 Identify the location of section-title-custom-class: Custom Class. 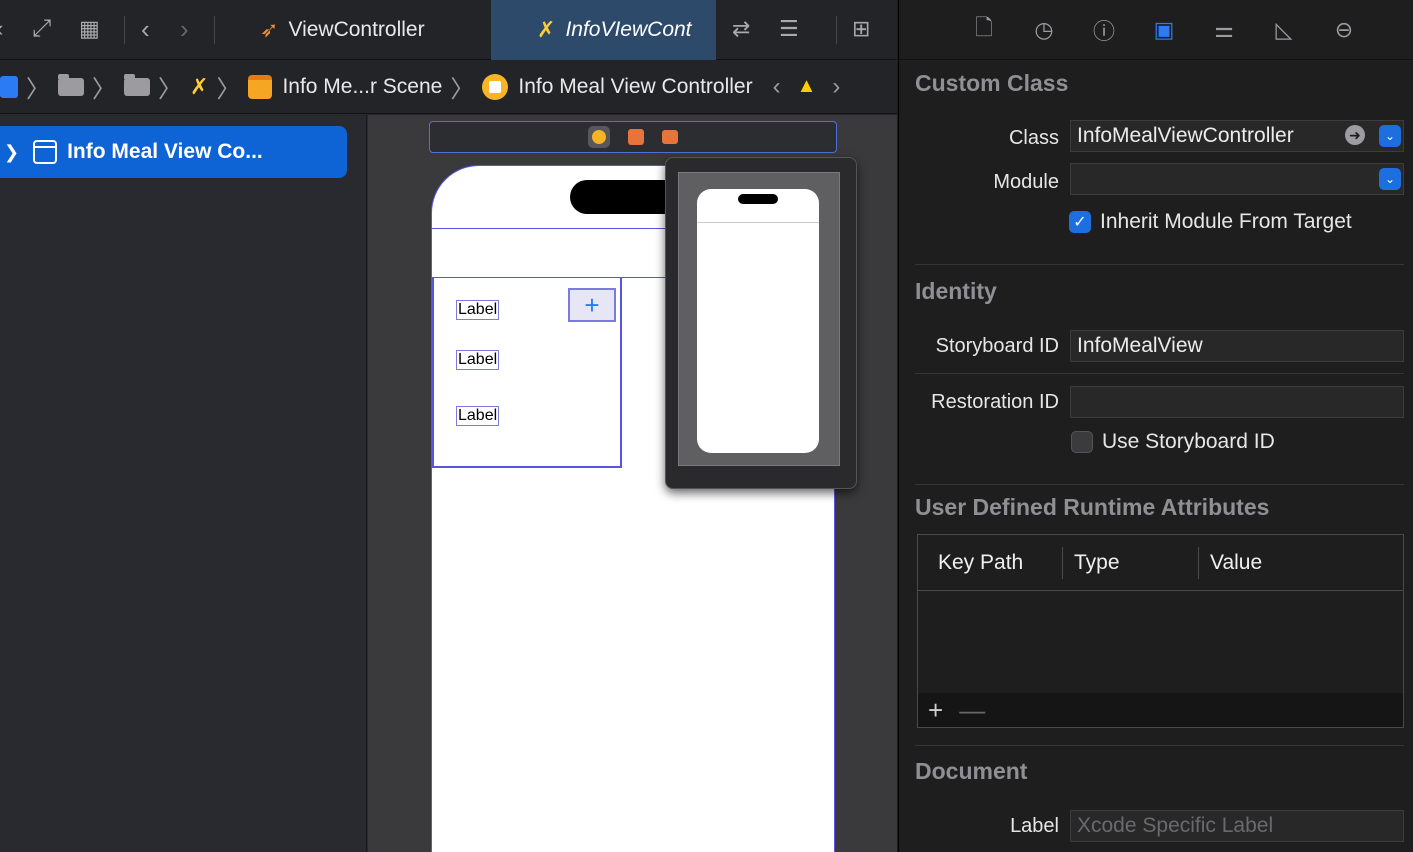
(992, 83).